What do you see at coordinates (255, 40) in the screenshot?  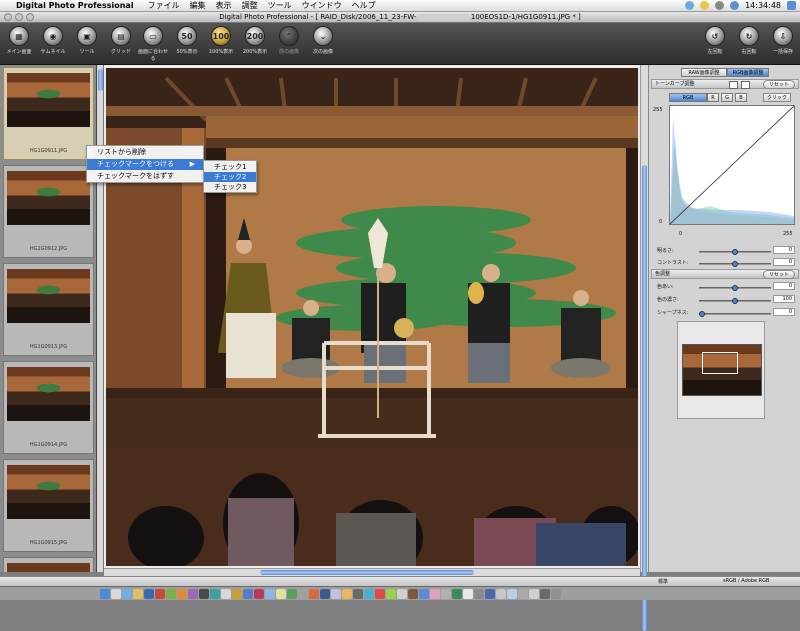 I see `zoom-200-button: 200 200%表示` at bounding box center [255, 40].